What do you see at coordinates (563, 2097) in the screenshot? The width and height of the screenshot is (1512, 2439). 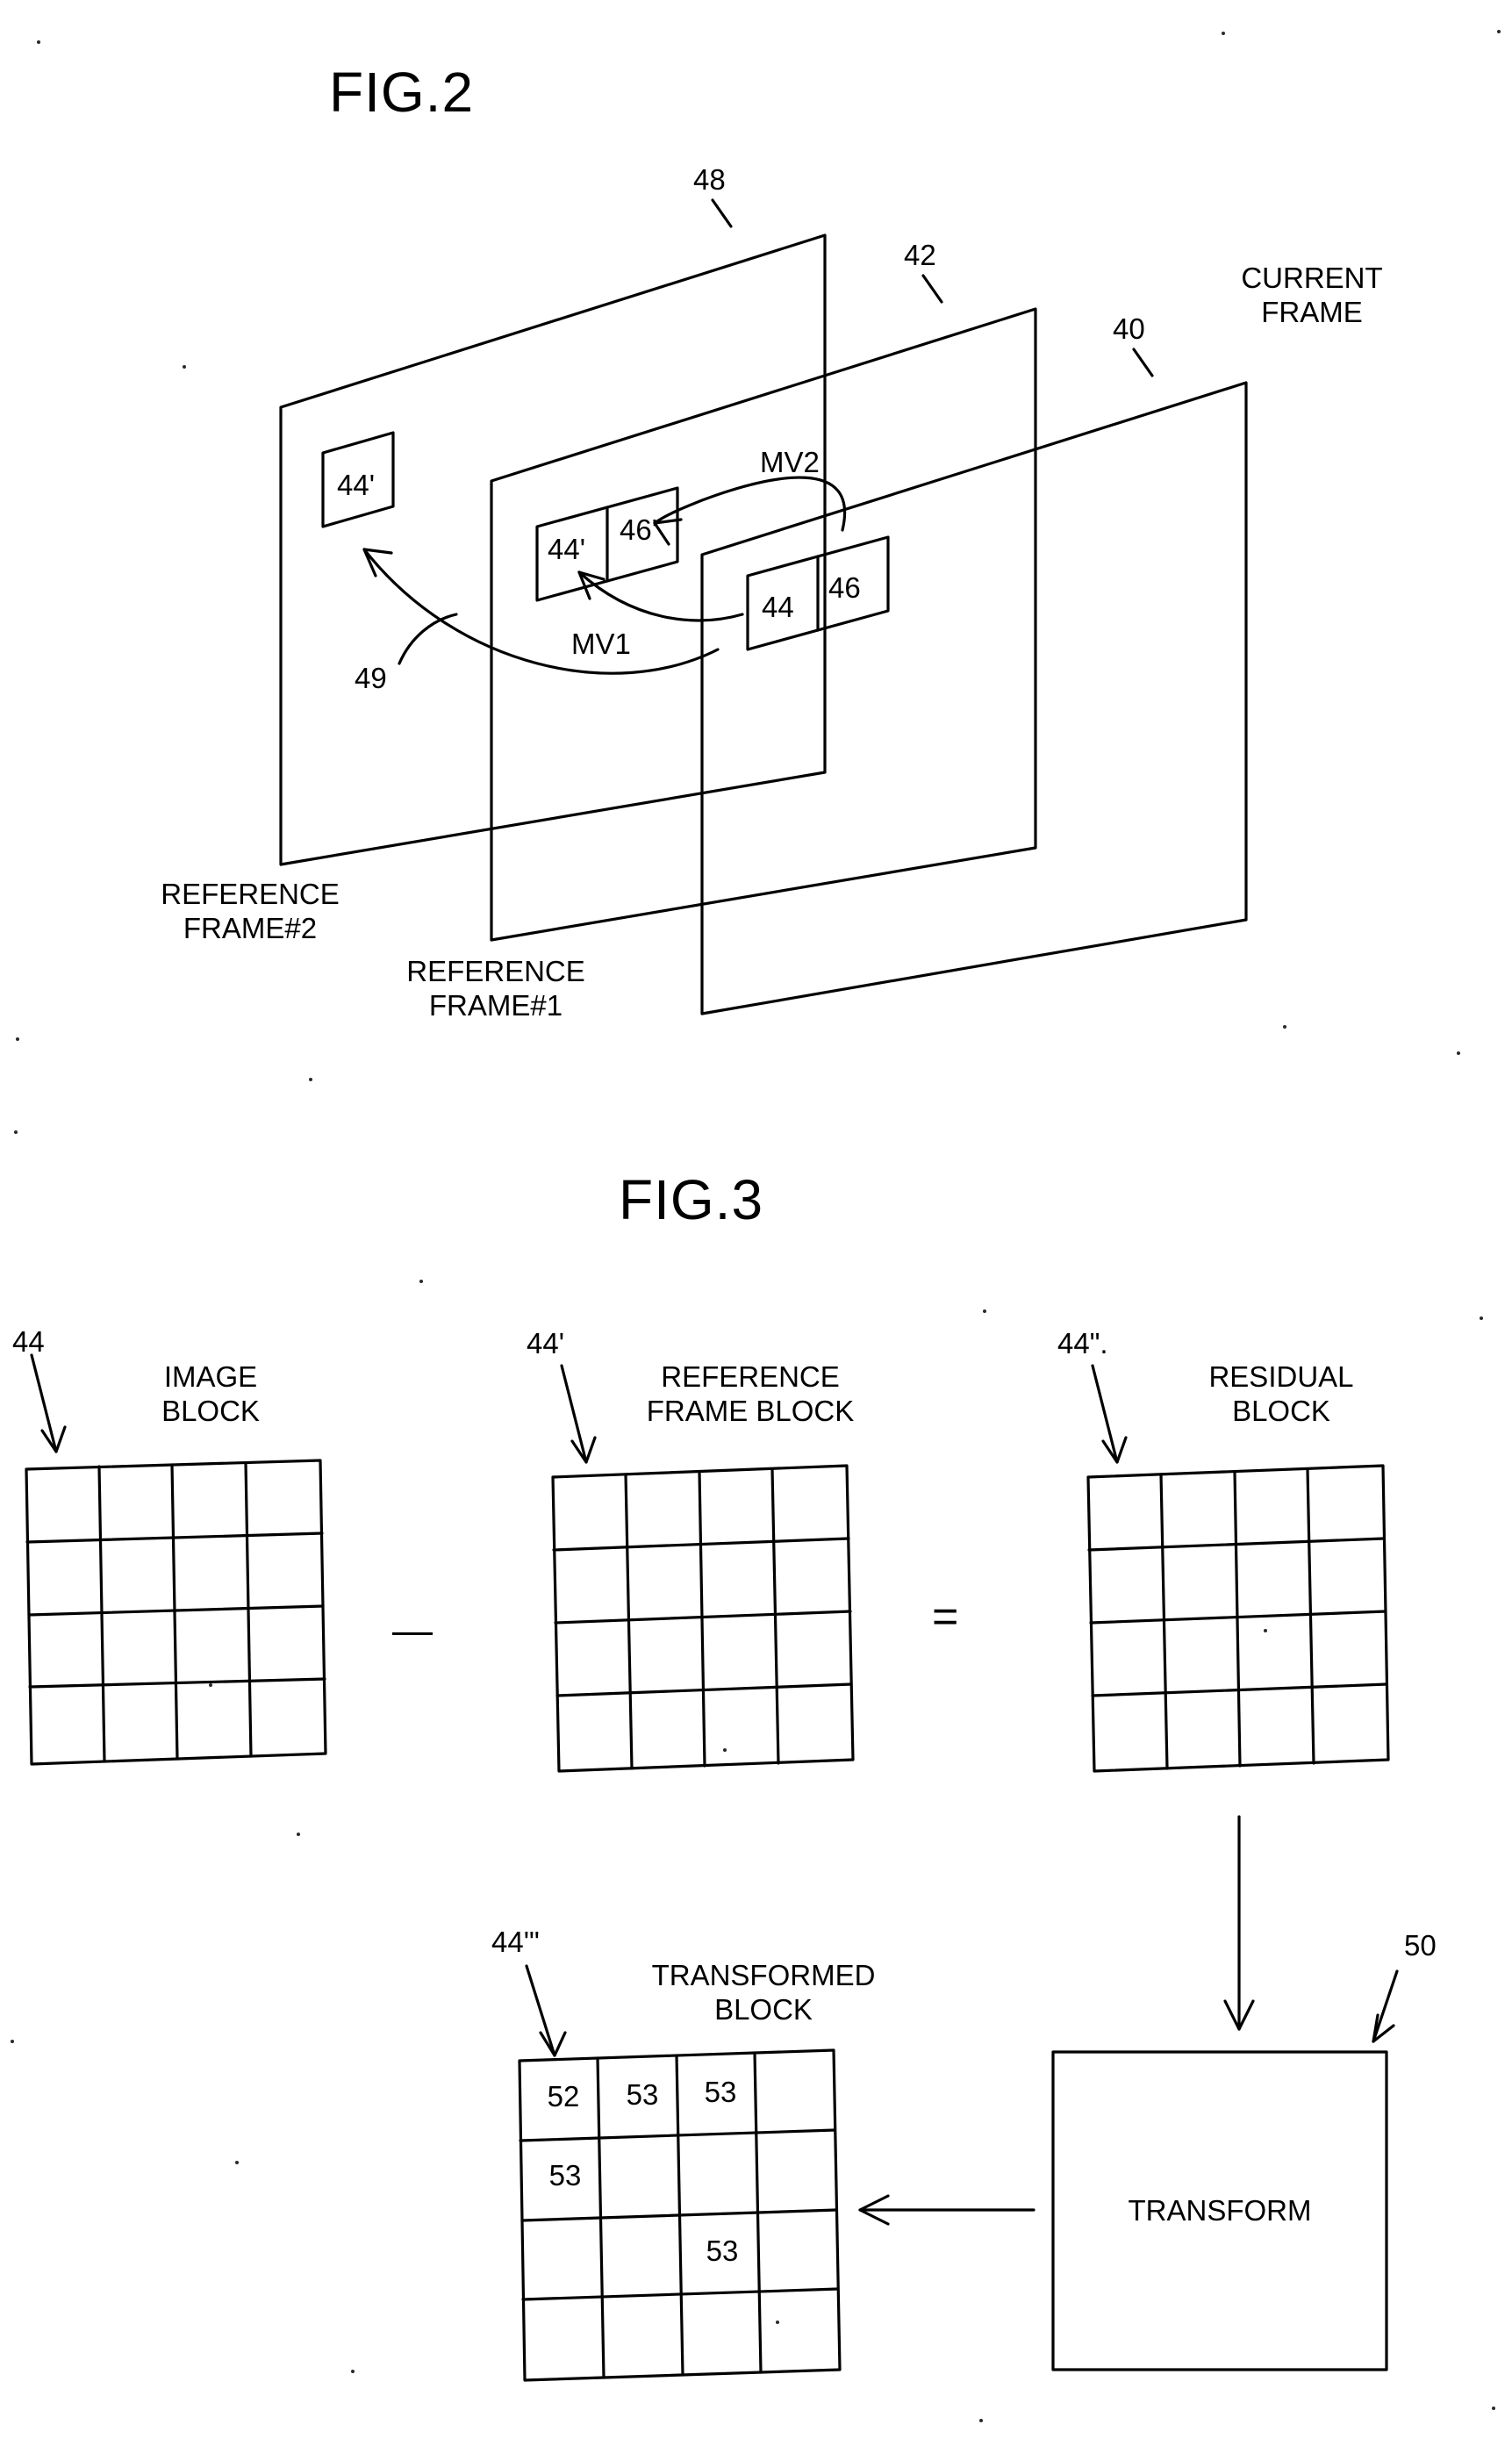 I see `fig3-coef-52: 52` at bounding box center [563, 2097].